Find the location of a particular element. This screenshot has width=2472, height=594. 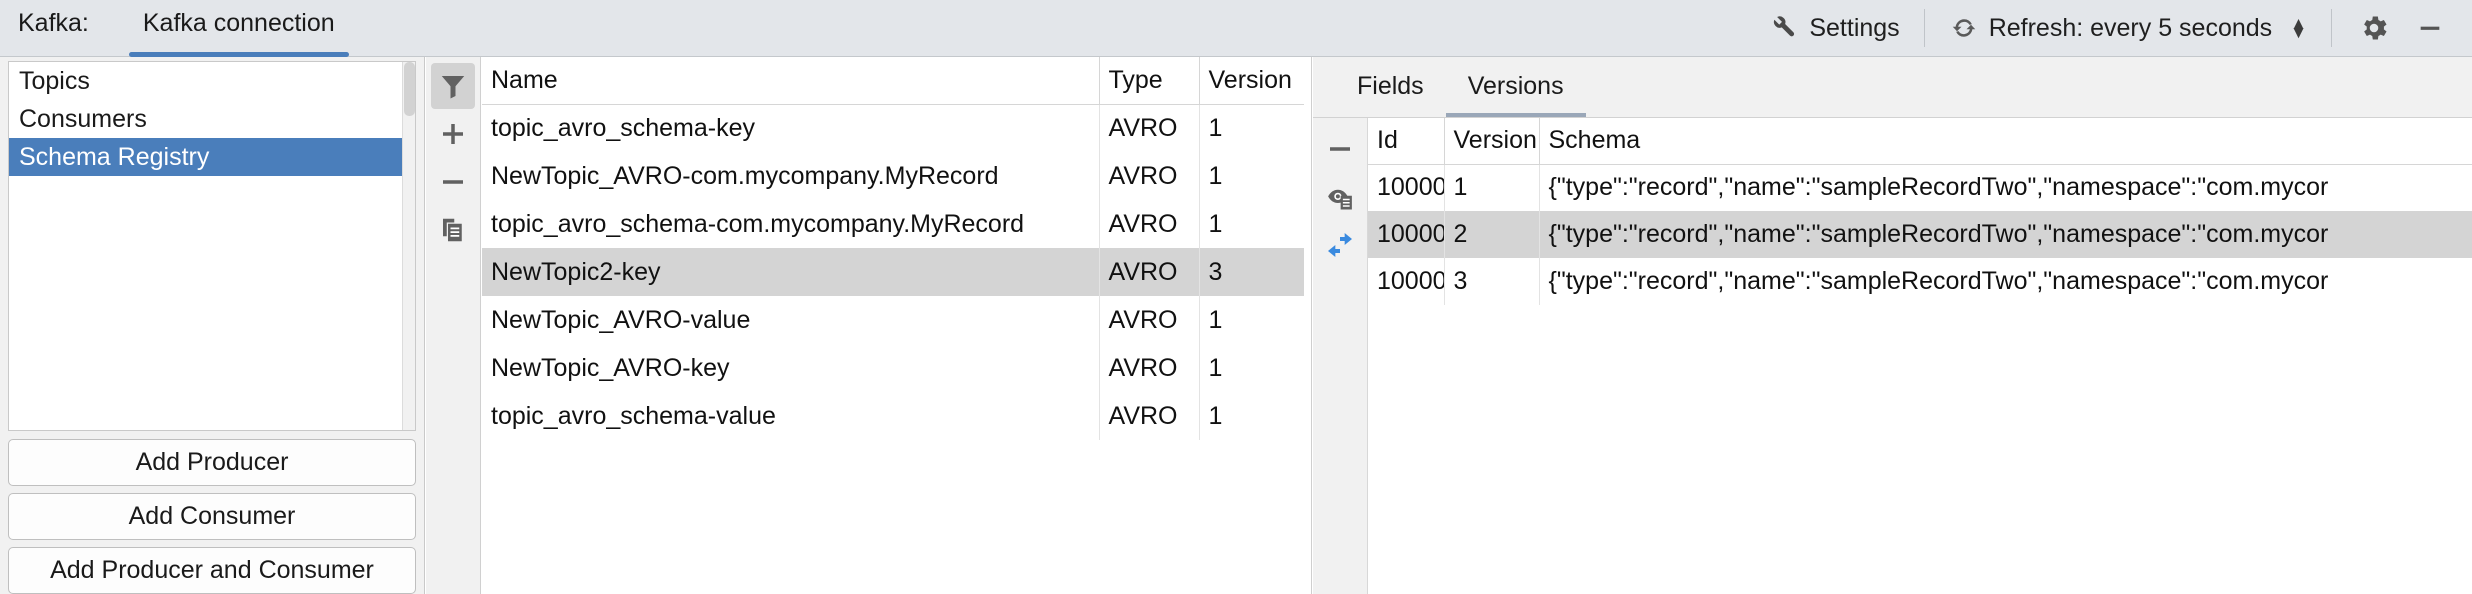

sidebar-item-label: Topics is located at coordinates (54, 80).